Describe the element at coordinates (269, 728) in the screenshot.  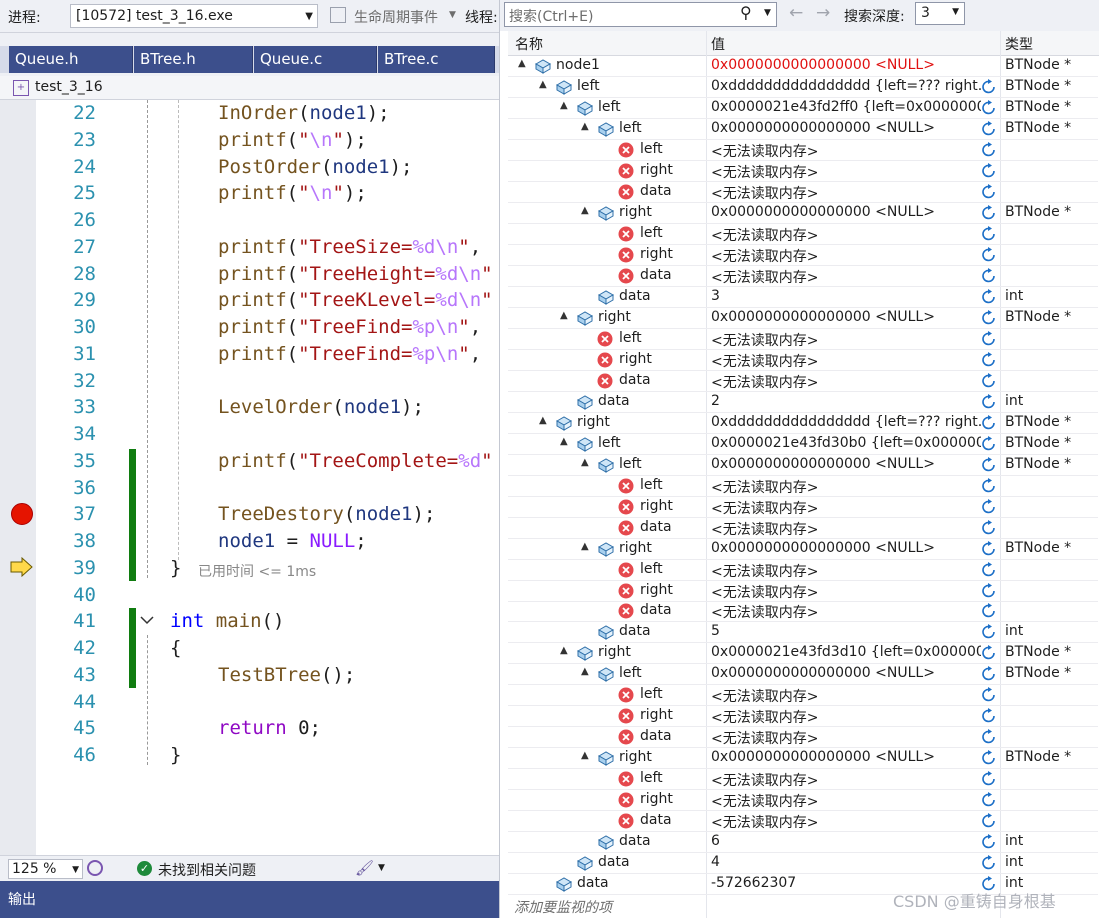
I see `code-line: return 0;` at that location.